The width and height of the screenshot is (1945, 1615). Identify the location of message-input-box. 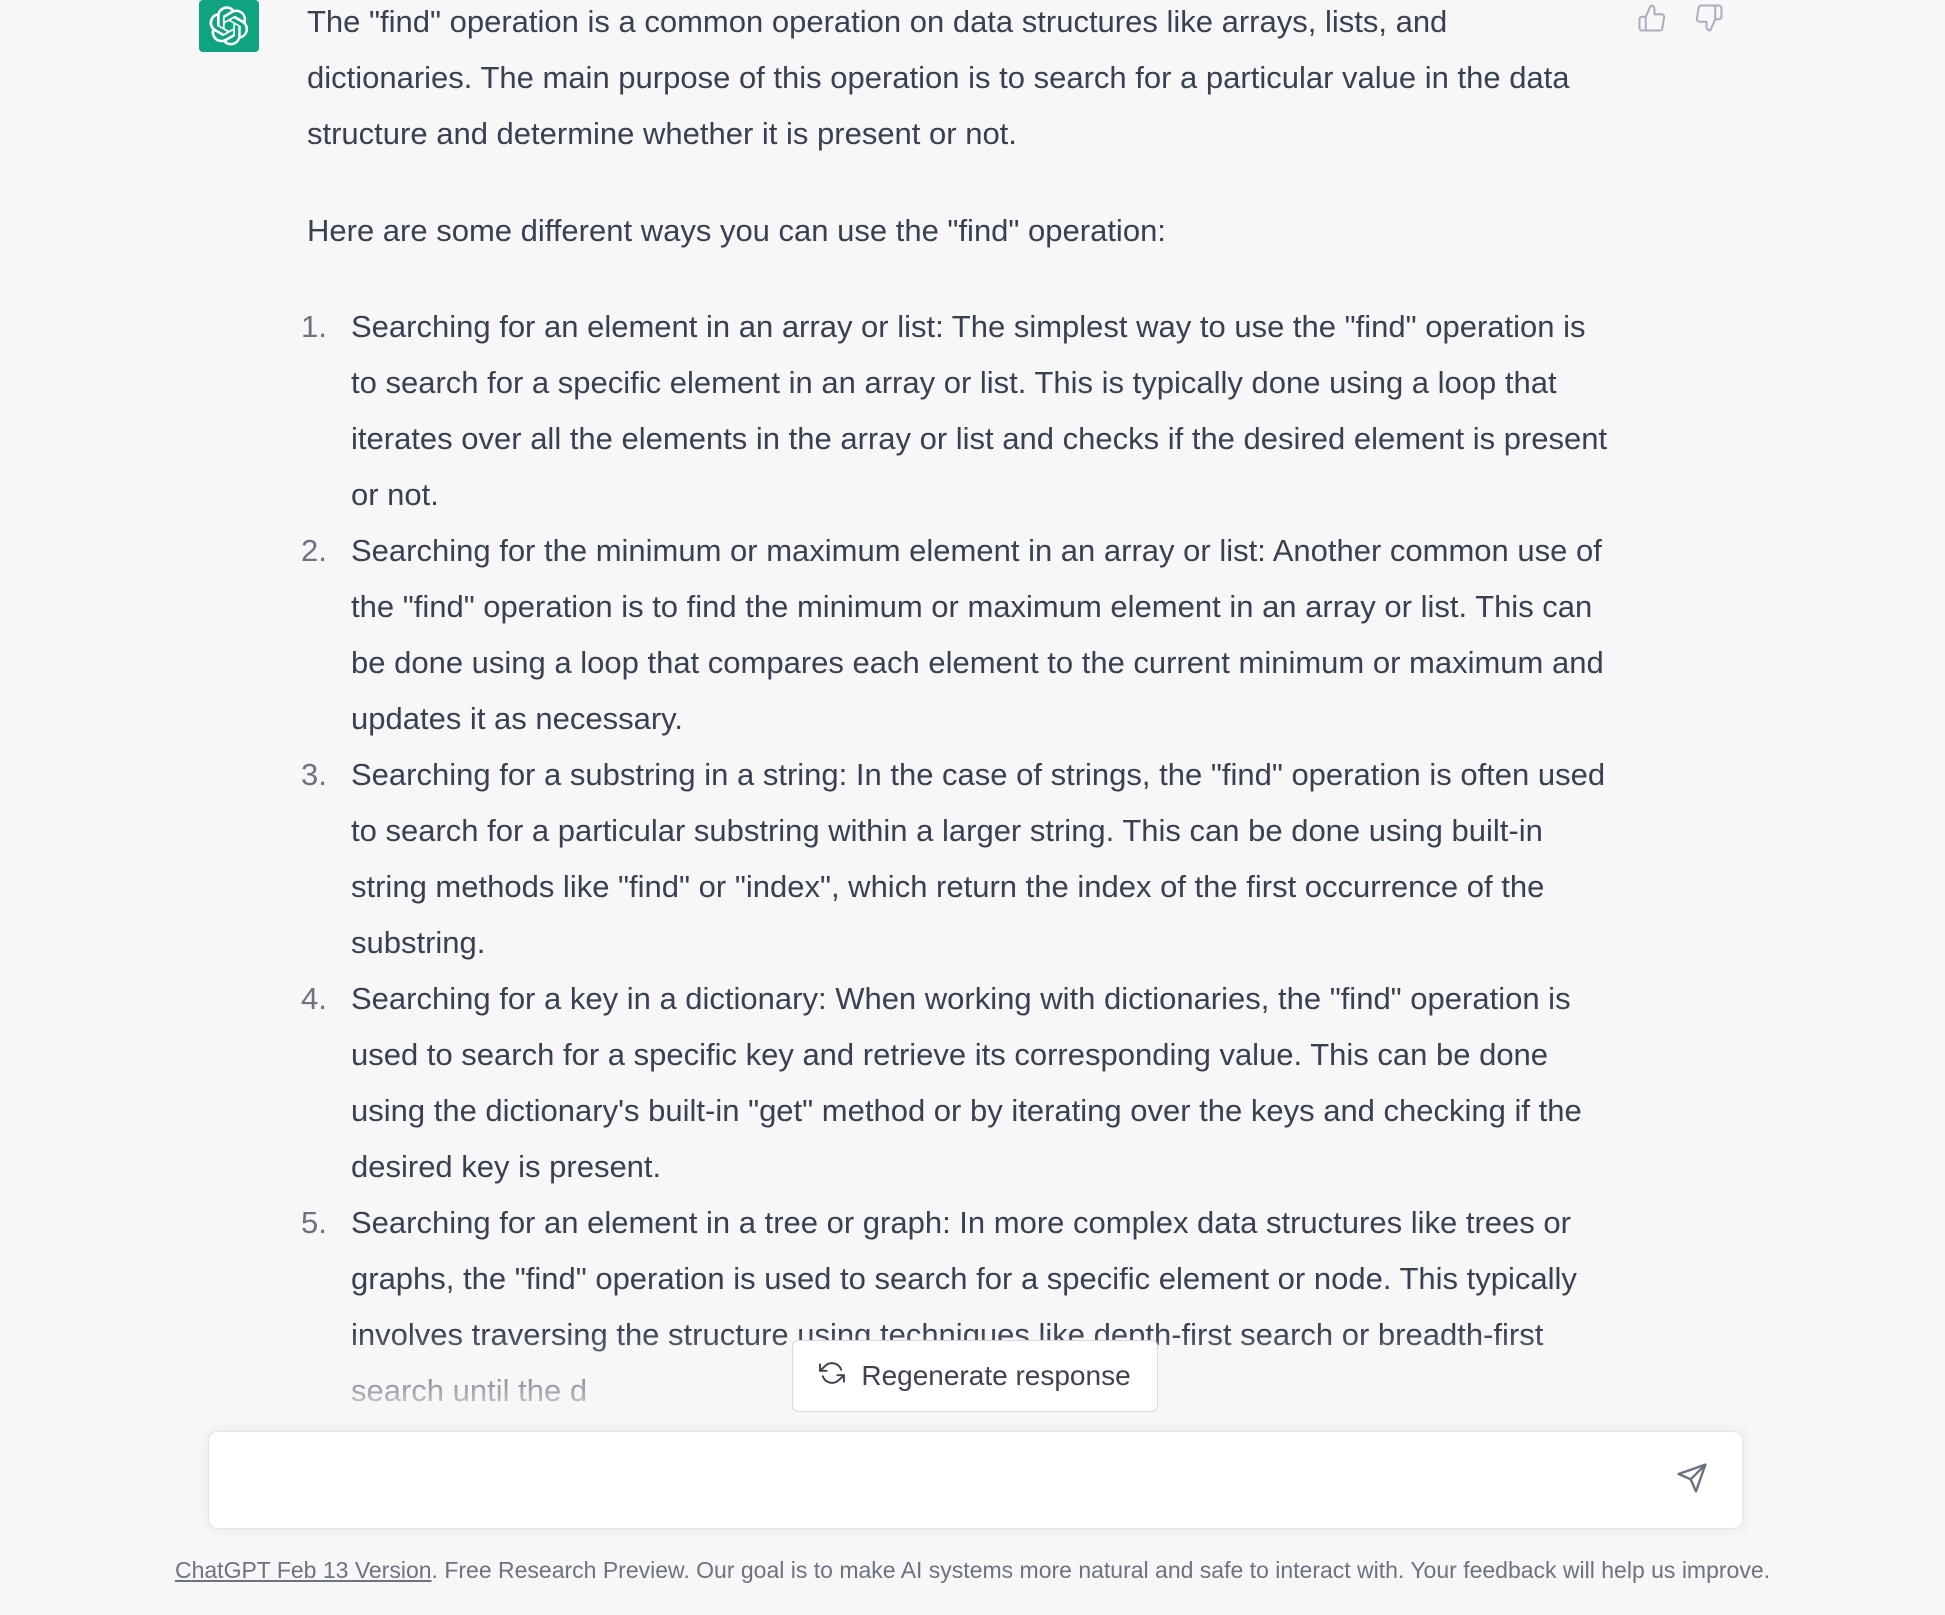
(975, 1480).